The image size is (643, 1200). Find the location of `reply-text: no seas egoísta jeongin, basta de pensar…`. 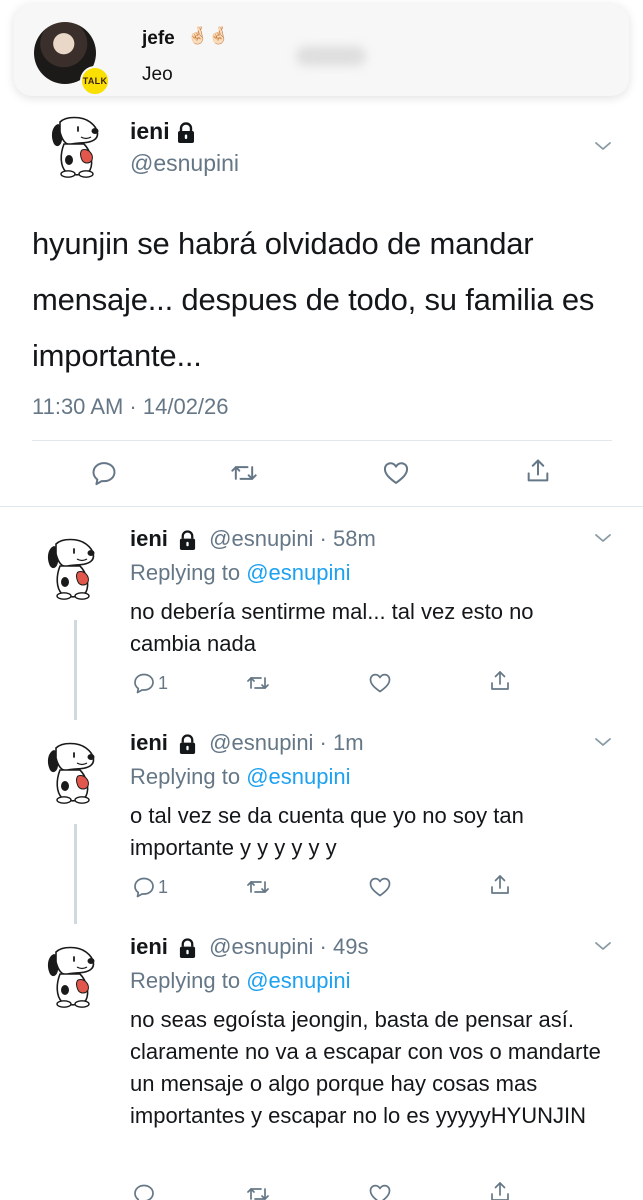

reply-text: no seas egoísta jeongin, basta de pensar… is located at coordinates (365, 1067).